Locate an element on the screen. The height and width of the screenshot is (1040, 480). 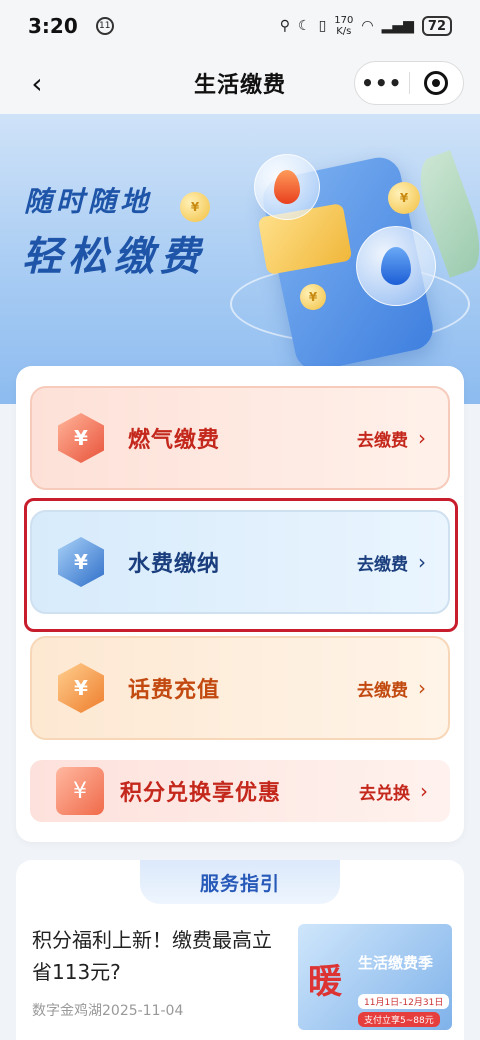
notification-badge-icon: 11 is located at coordinates (104, 26).